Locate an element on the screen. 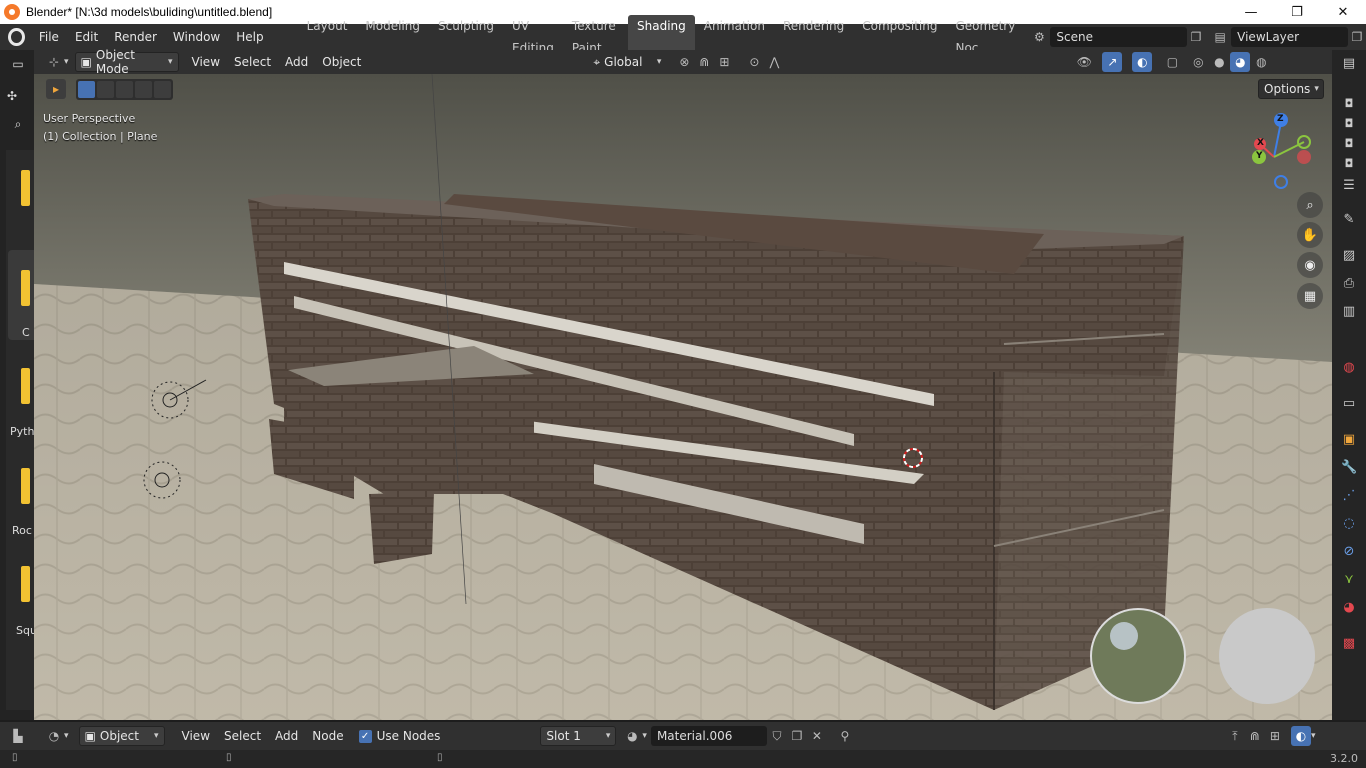  slot-dropdown: Slot 1 ▾ is located at coordinates (578, 736).